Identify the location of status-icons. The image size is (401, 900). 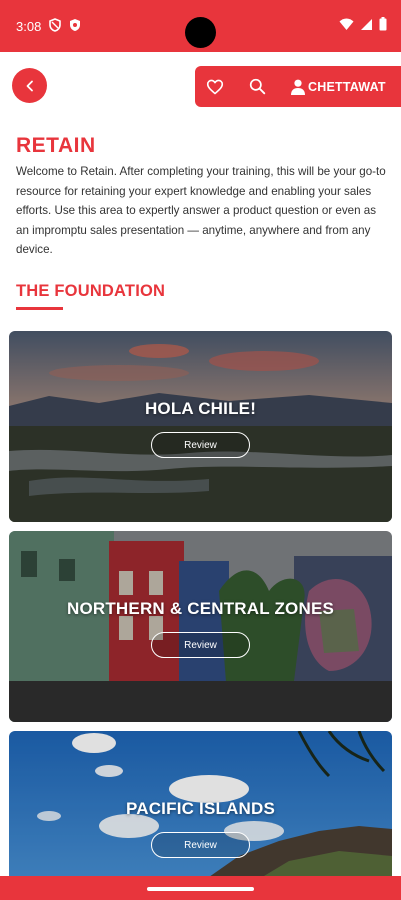
(363, 24).